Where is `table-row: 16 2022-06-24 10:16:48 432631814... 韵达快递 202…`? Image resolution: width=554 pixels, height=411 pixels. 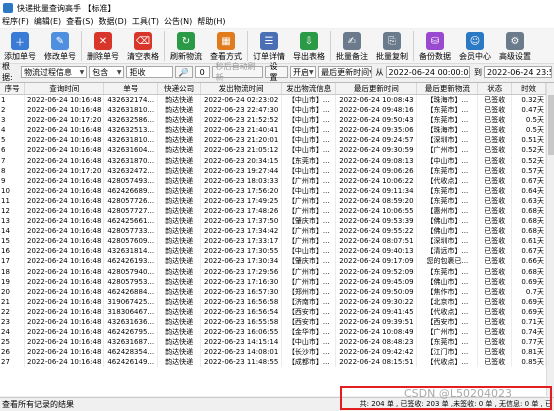
table-row: 16 2022-06-24 10:16:48 432631814... 韵达快递 202… is located at coordinates (273, 251).